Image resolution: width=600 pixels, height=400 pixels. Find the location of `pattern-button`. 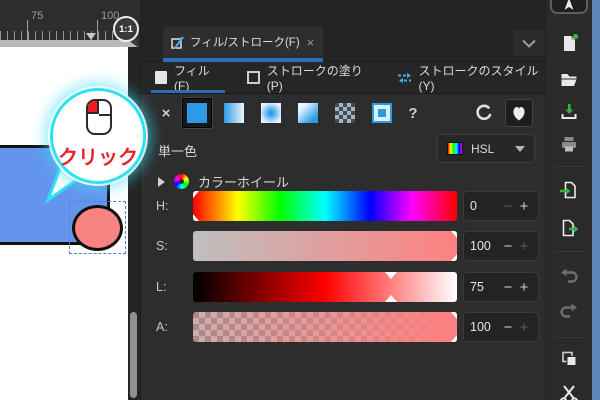

pattern-button is located at coordinates (345, 113).